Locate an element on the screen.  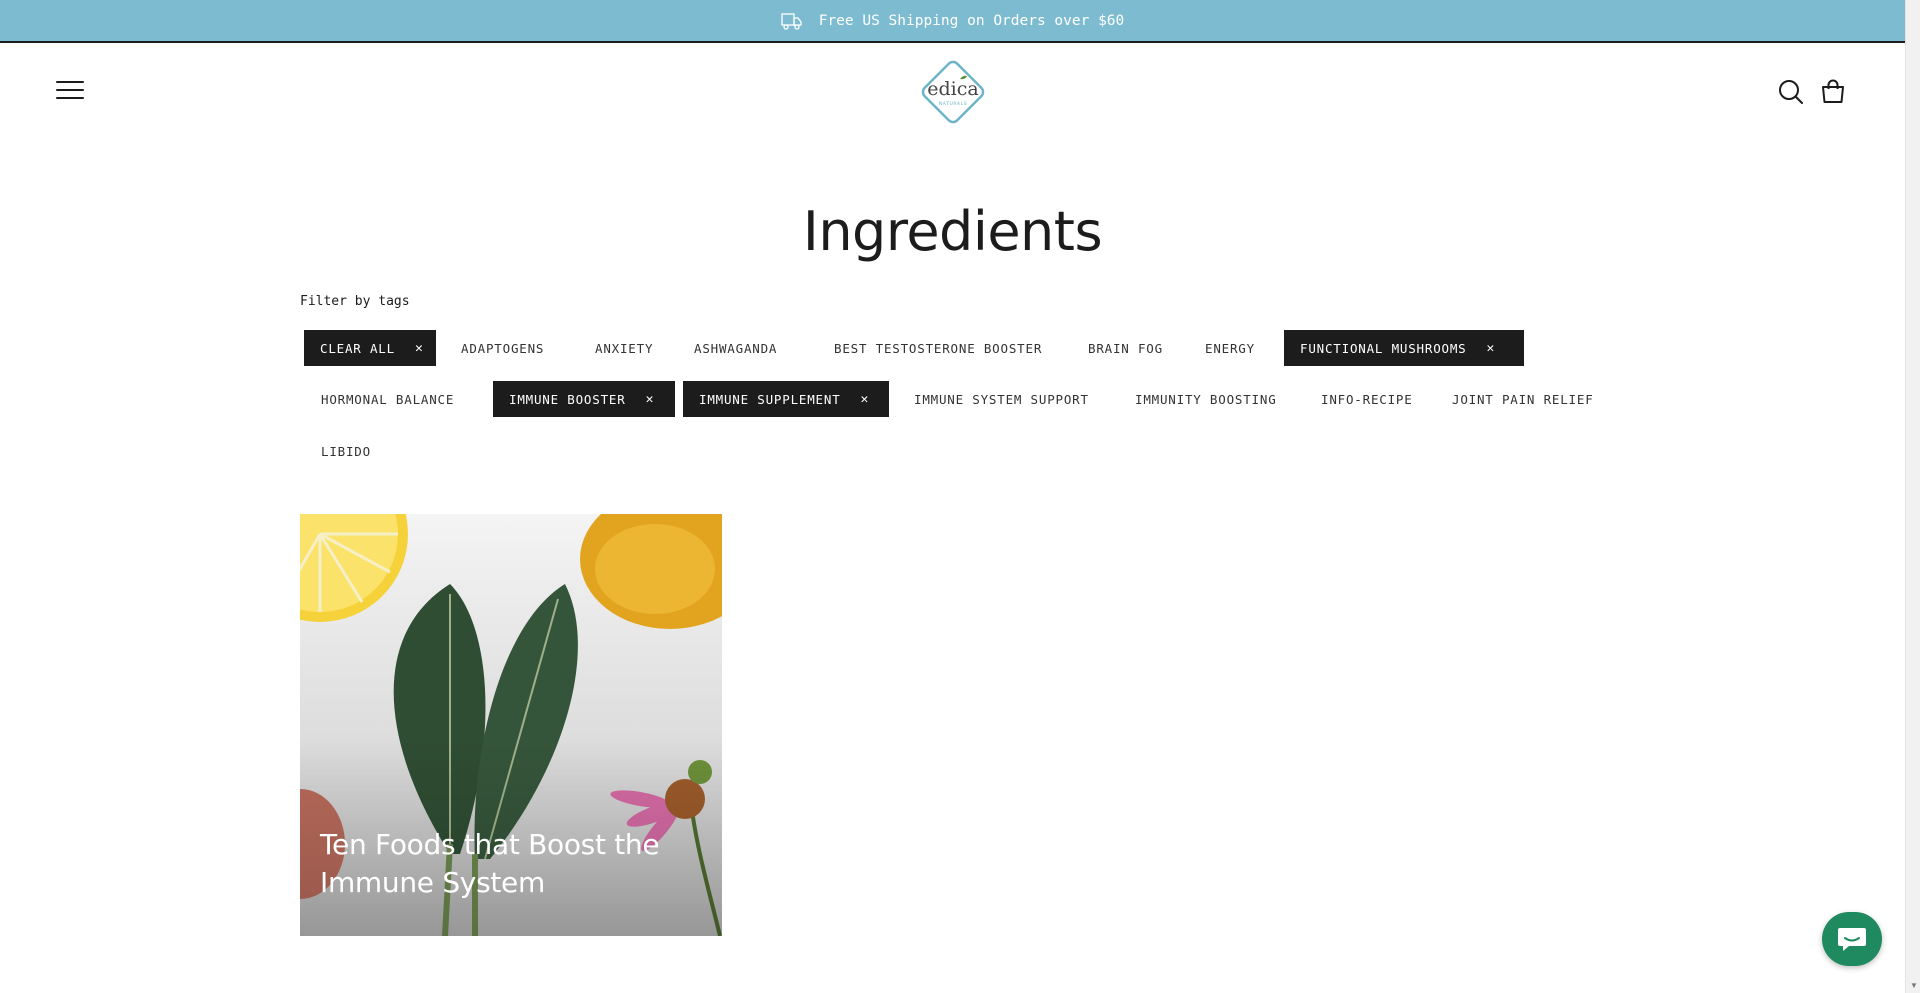
page-title: Ingredients is located at coordinates (952, 231).